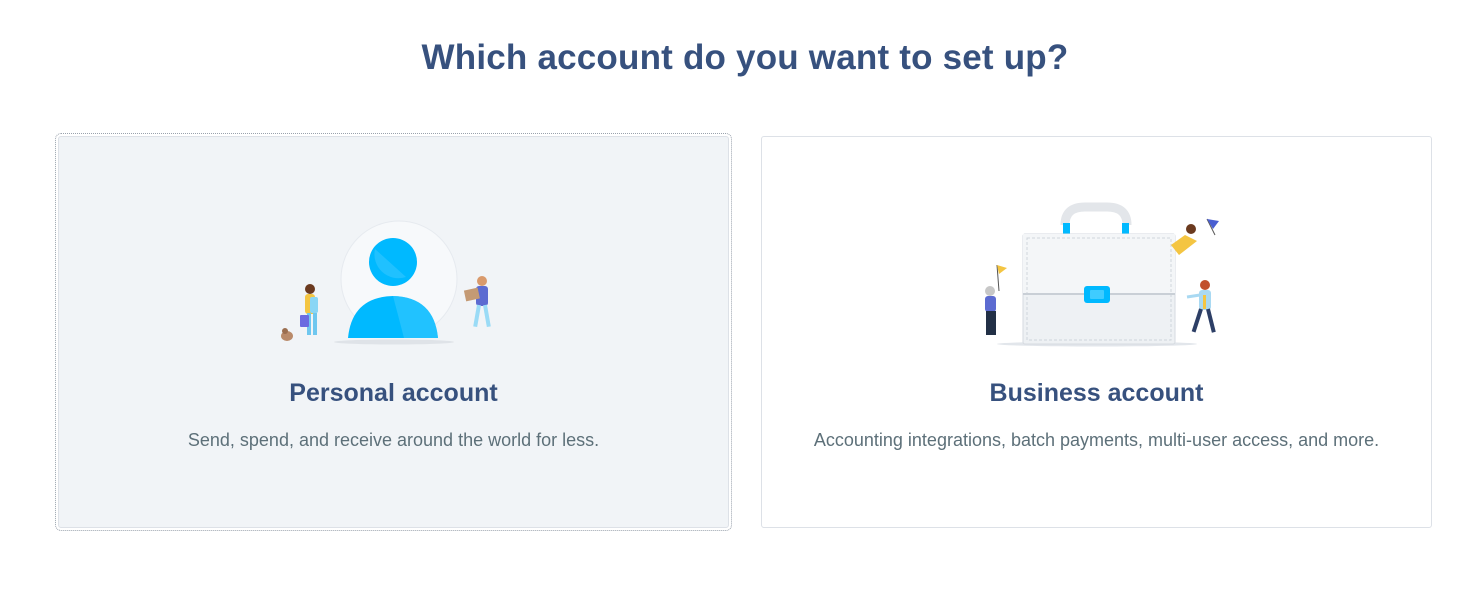 This screenshot has width=1481, height=606. I want to click on personal-account-title: Personal account, so click(393, 393).